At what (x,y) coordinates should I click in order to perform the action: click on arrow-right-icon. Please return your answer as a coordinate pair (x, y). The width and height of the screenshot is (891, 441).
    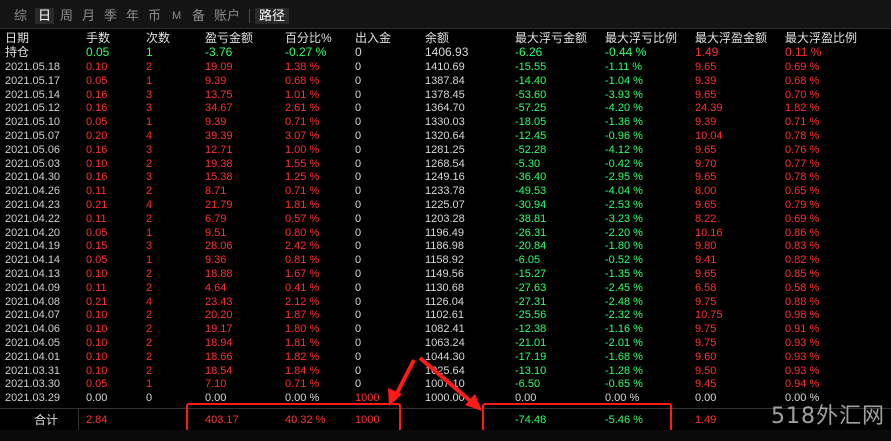
    Looking at the image, I should click on (450, 383).